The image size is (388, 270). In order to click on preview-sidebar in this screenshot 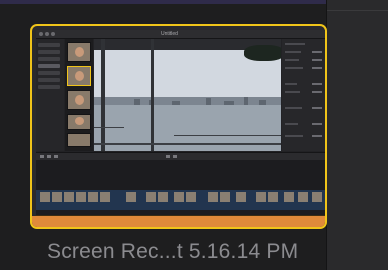, I will do `click(50, 95)`.